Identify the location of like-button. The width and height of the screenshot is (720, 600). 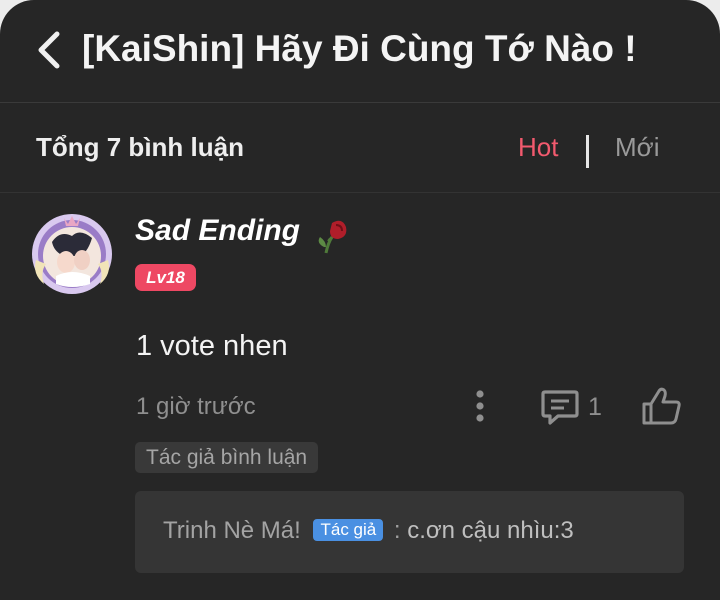
(662, 406).